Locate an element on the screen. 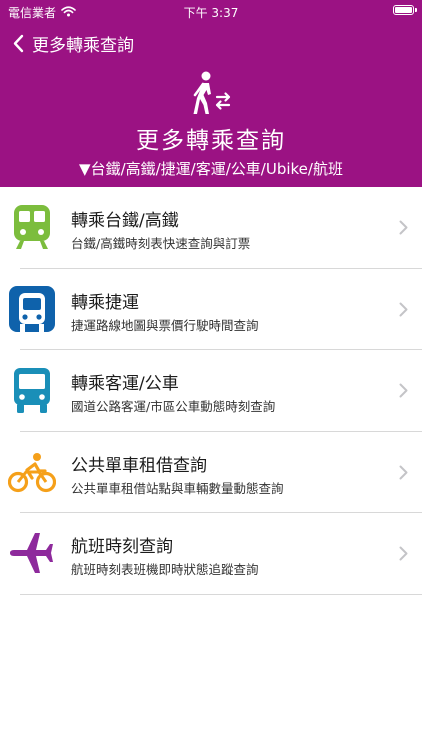 The height and width of the screenshot is (750, 422). list-item-bike: 公共單車租借查詢 公共單車租借站點與車輛數量動態查詢 is located at coordinates (211, 472).